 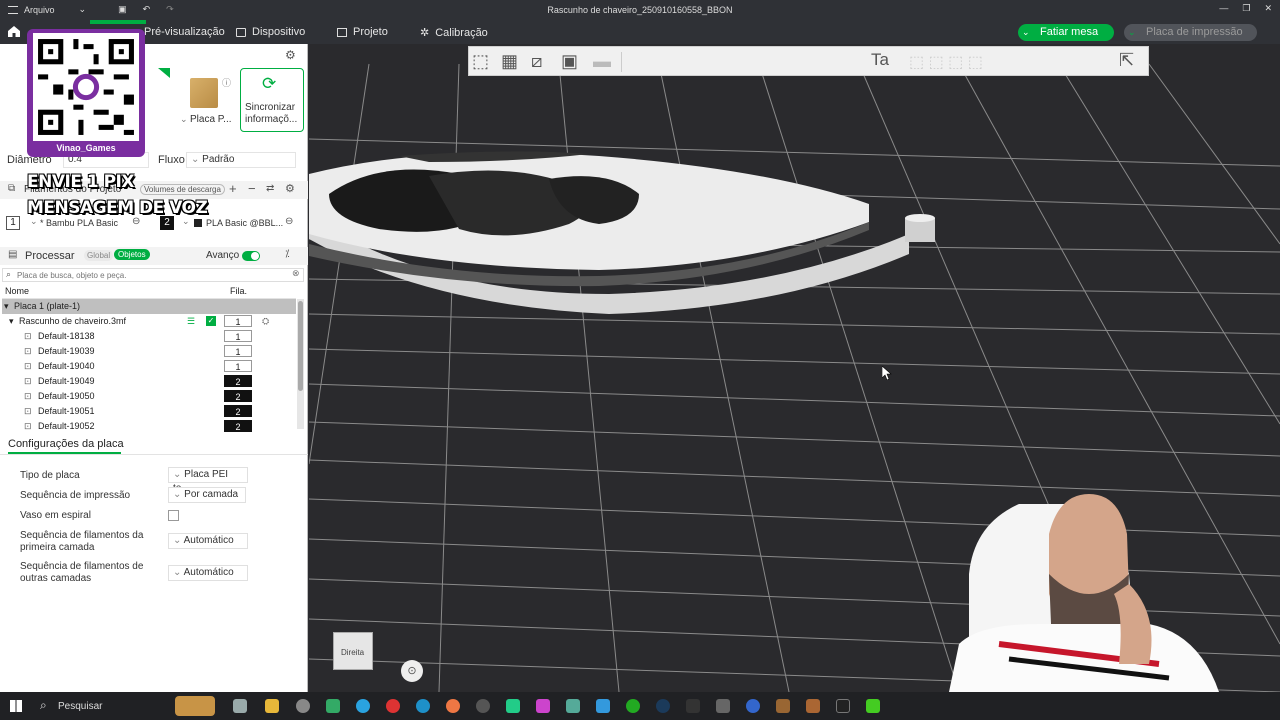 I want to click on split-icon: ▬, so click(x=602, y=61).